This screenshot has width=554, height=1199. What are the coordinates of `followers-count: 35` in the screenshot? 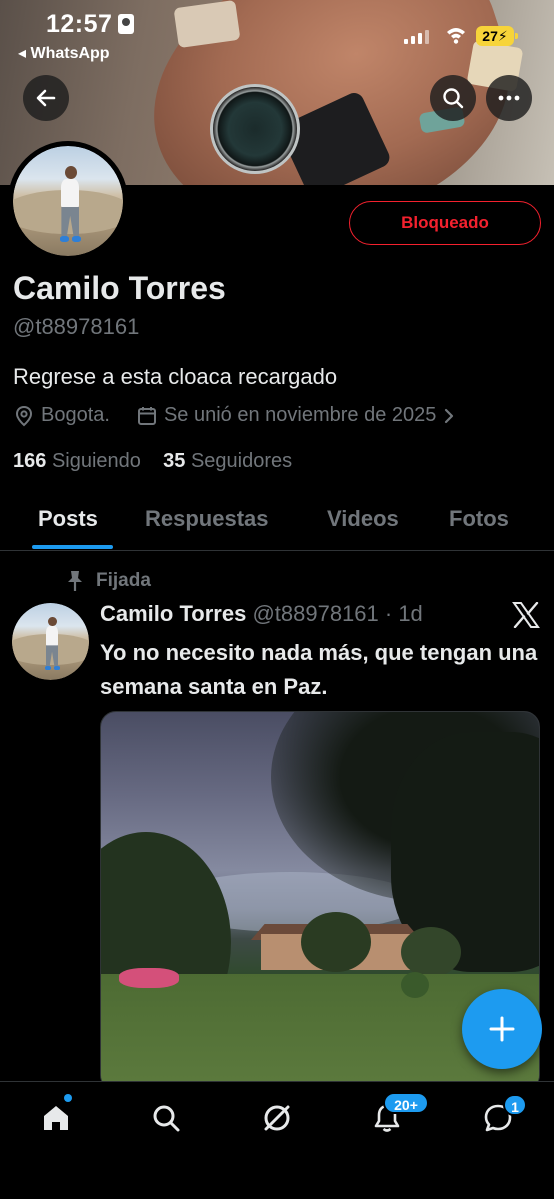 It's located at (174, 461).